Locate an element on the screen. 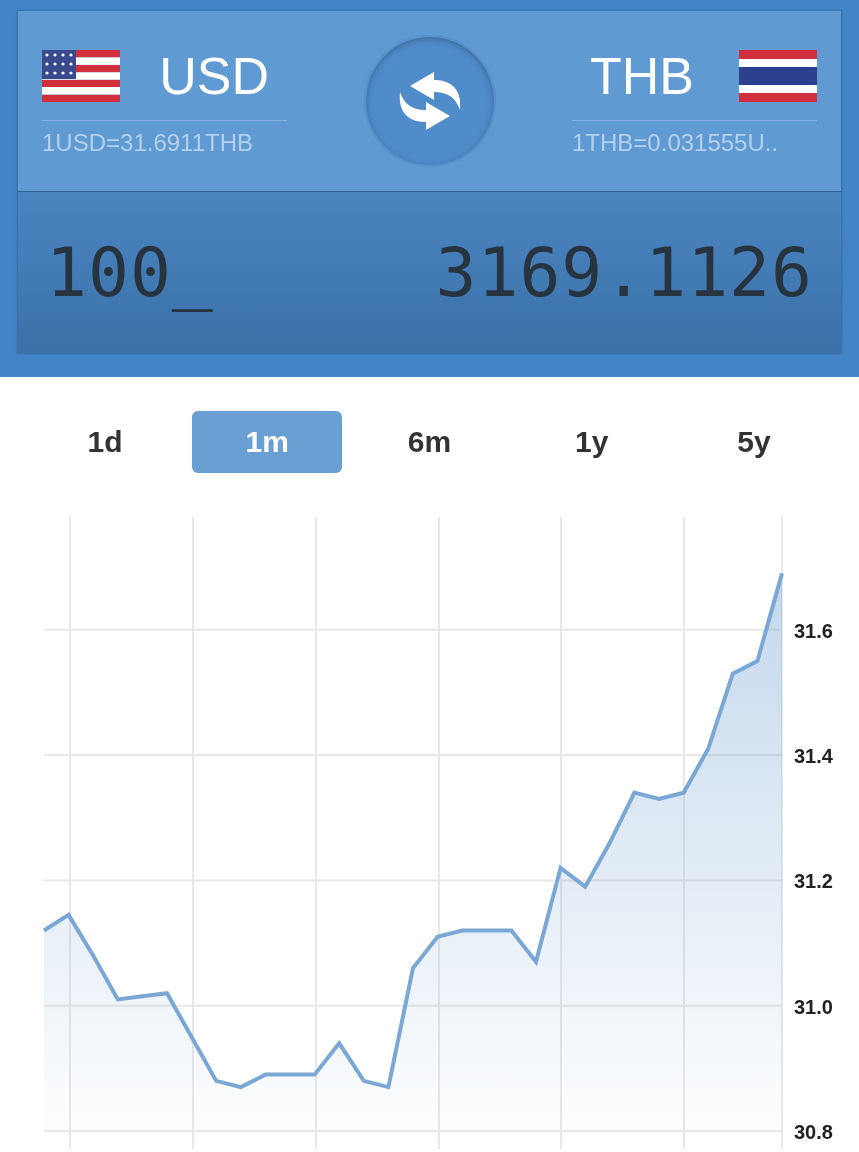  axis-label: 30.8 is located at coordinates (813, 1132).